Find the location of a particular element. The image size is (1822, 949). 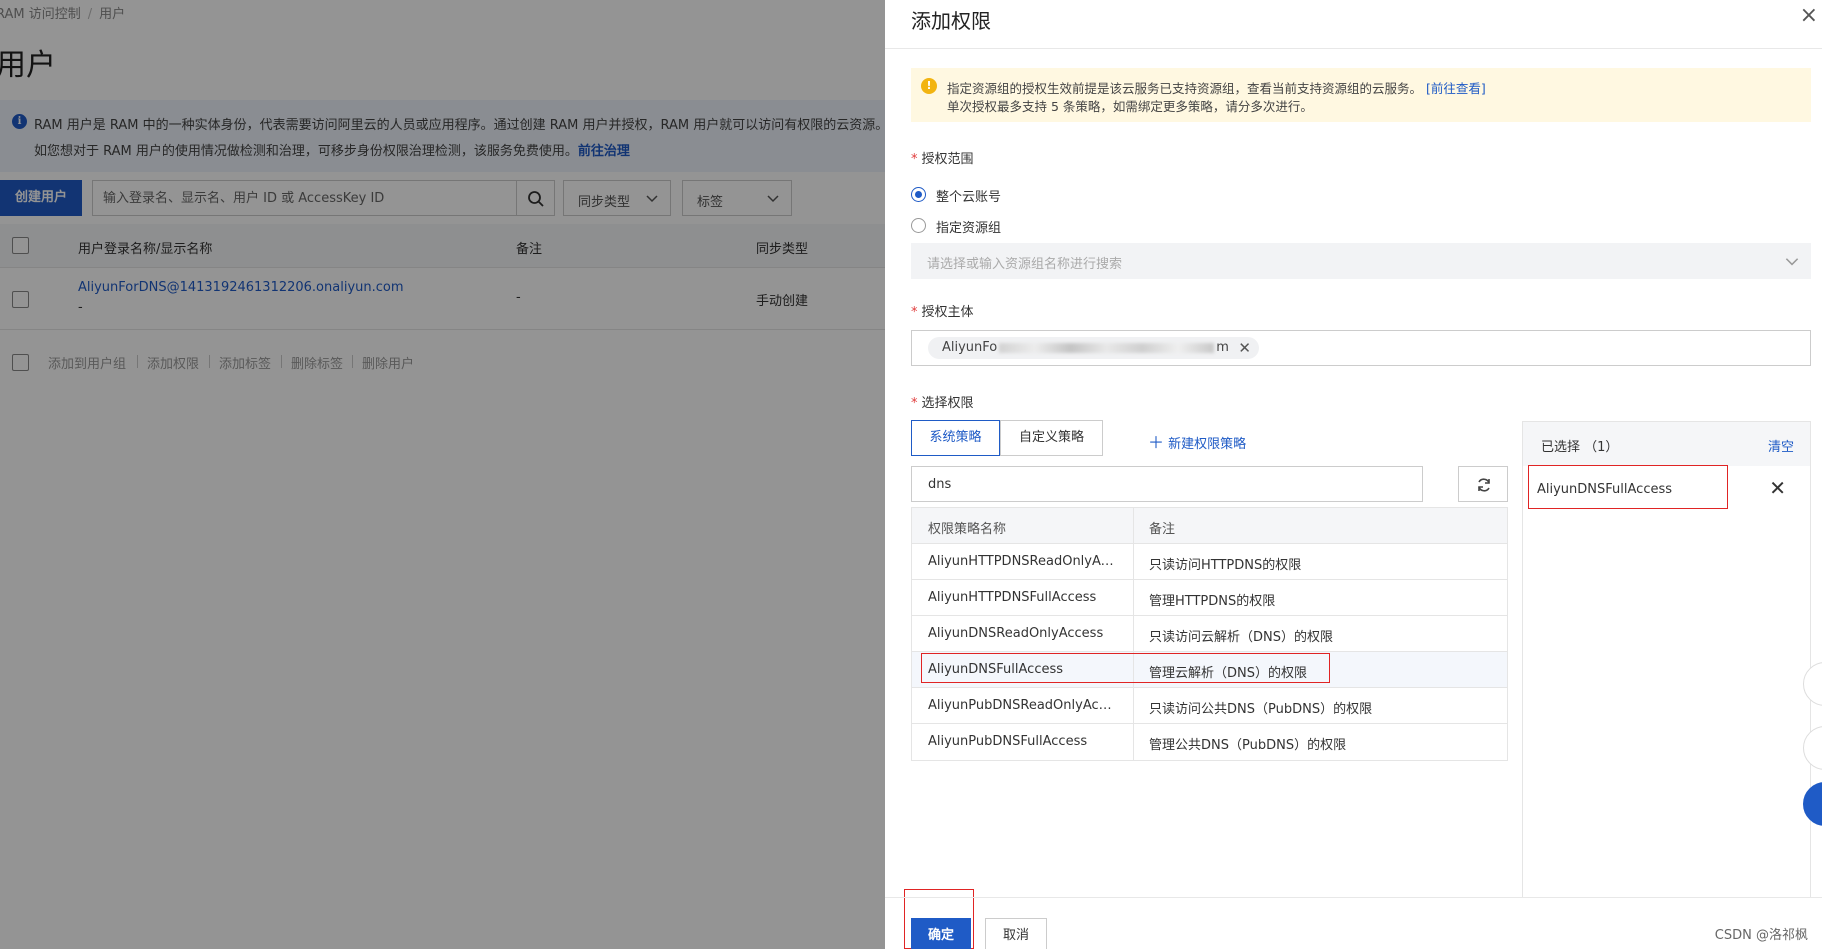

warning-line-2: 单次授权最多支持 5 条策略，如需绑定更多策略，请分多次进行。 is located at coordinates (1130, 106).